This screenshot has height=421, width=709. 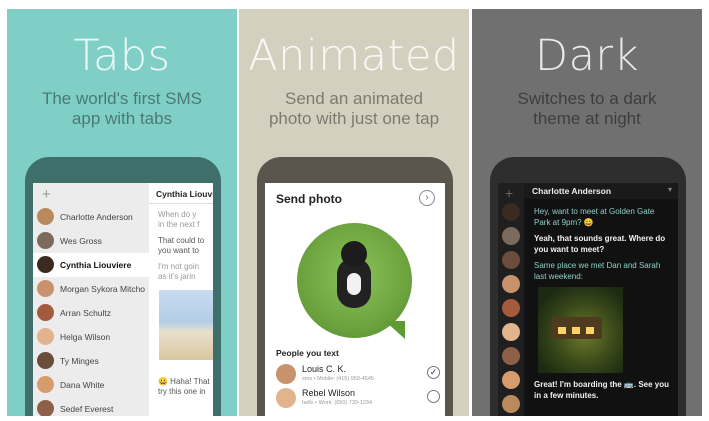 I want to click on conversation-tab: Dana White, so click(x=91, y=385).